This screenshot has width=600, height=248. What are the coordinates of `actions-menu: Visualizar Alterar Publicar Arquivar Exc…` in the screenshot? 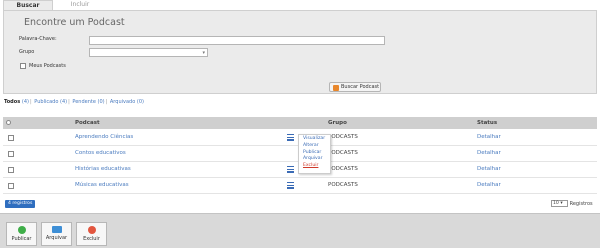 It's located at (314, 154).